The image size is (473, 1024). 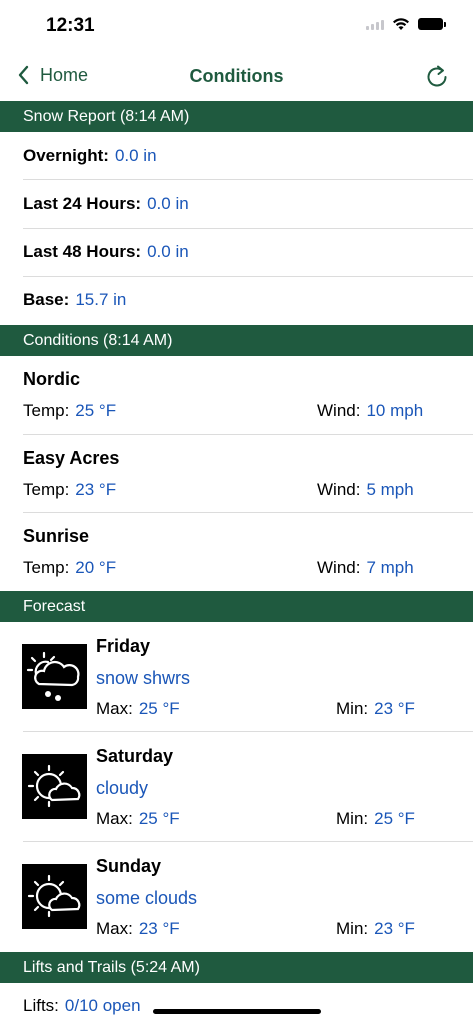 What do you see at coordinates (96, 567) in the screenshot?
I see `temp-value: 20 °F` at bounding box center [96, 567].